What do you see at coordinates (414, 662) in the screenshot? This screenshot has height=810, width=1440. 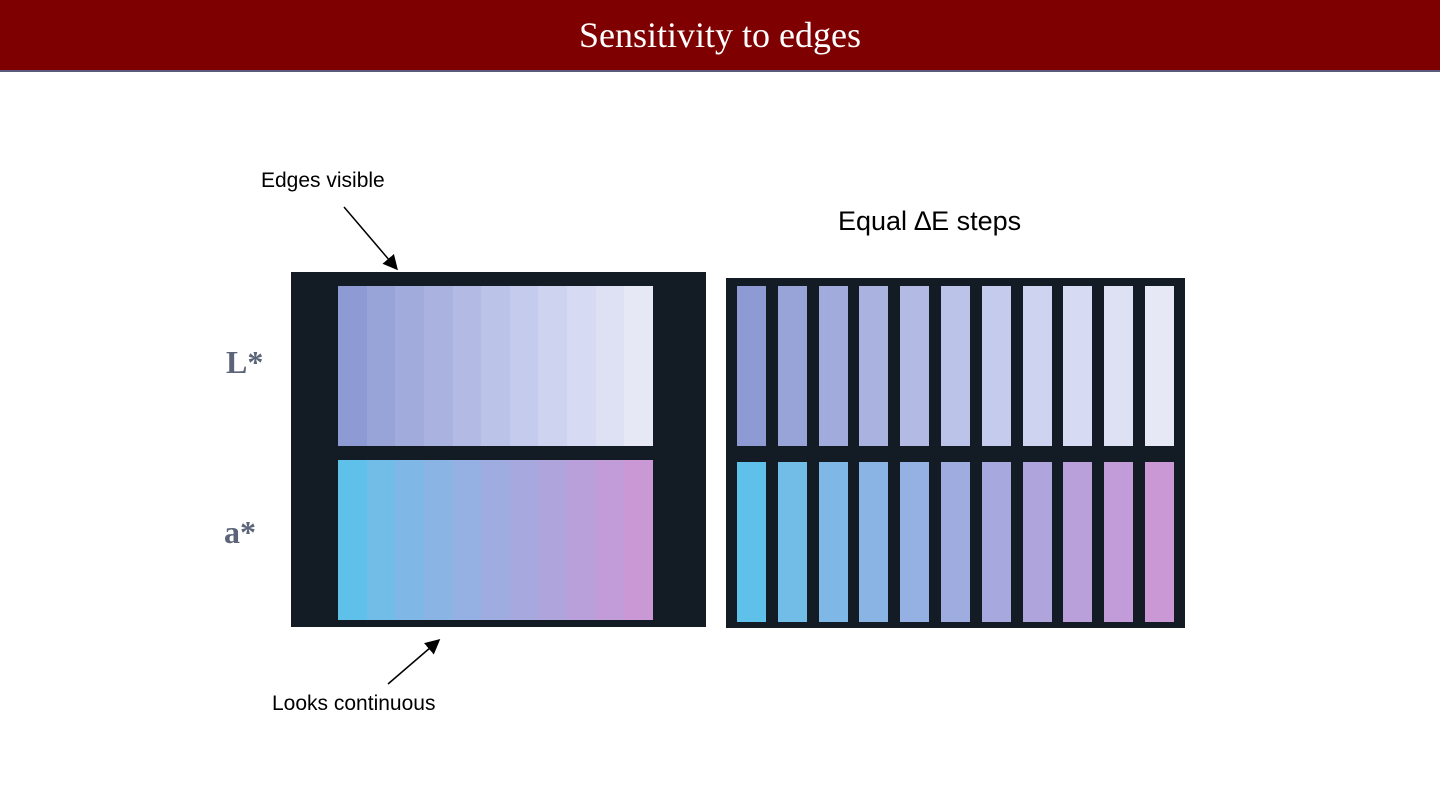 I see `continuous-arrow` at bounding box center [414, 662].